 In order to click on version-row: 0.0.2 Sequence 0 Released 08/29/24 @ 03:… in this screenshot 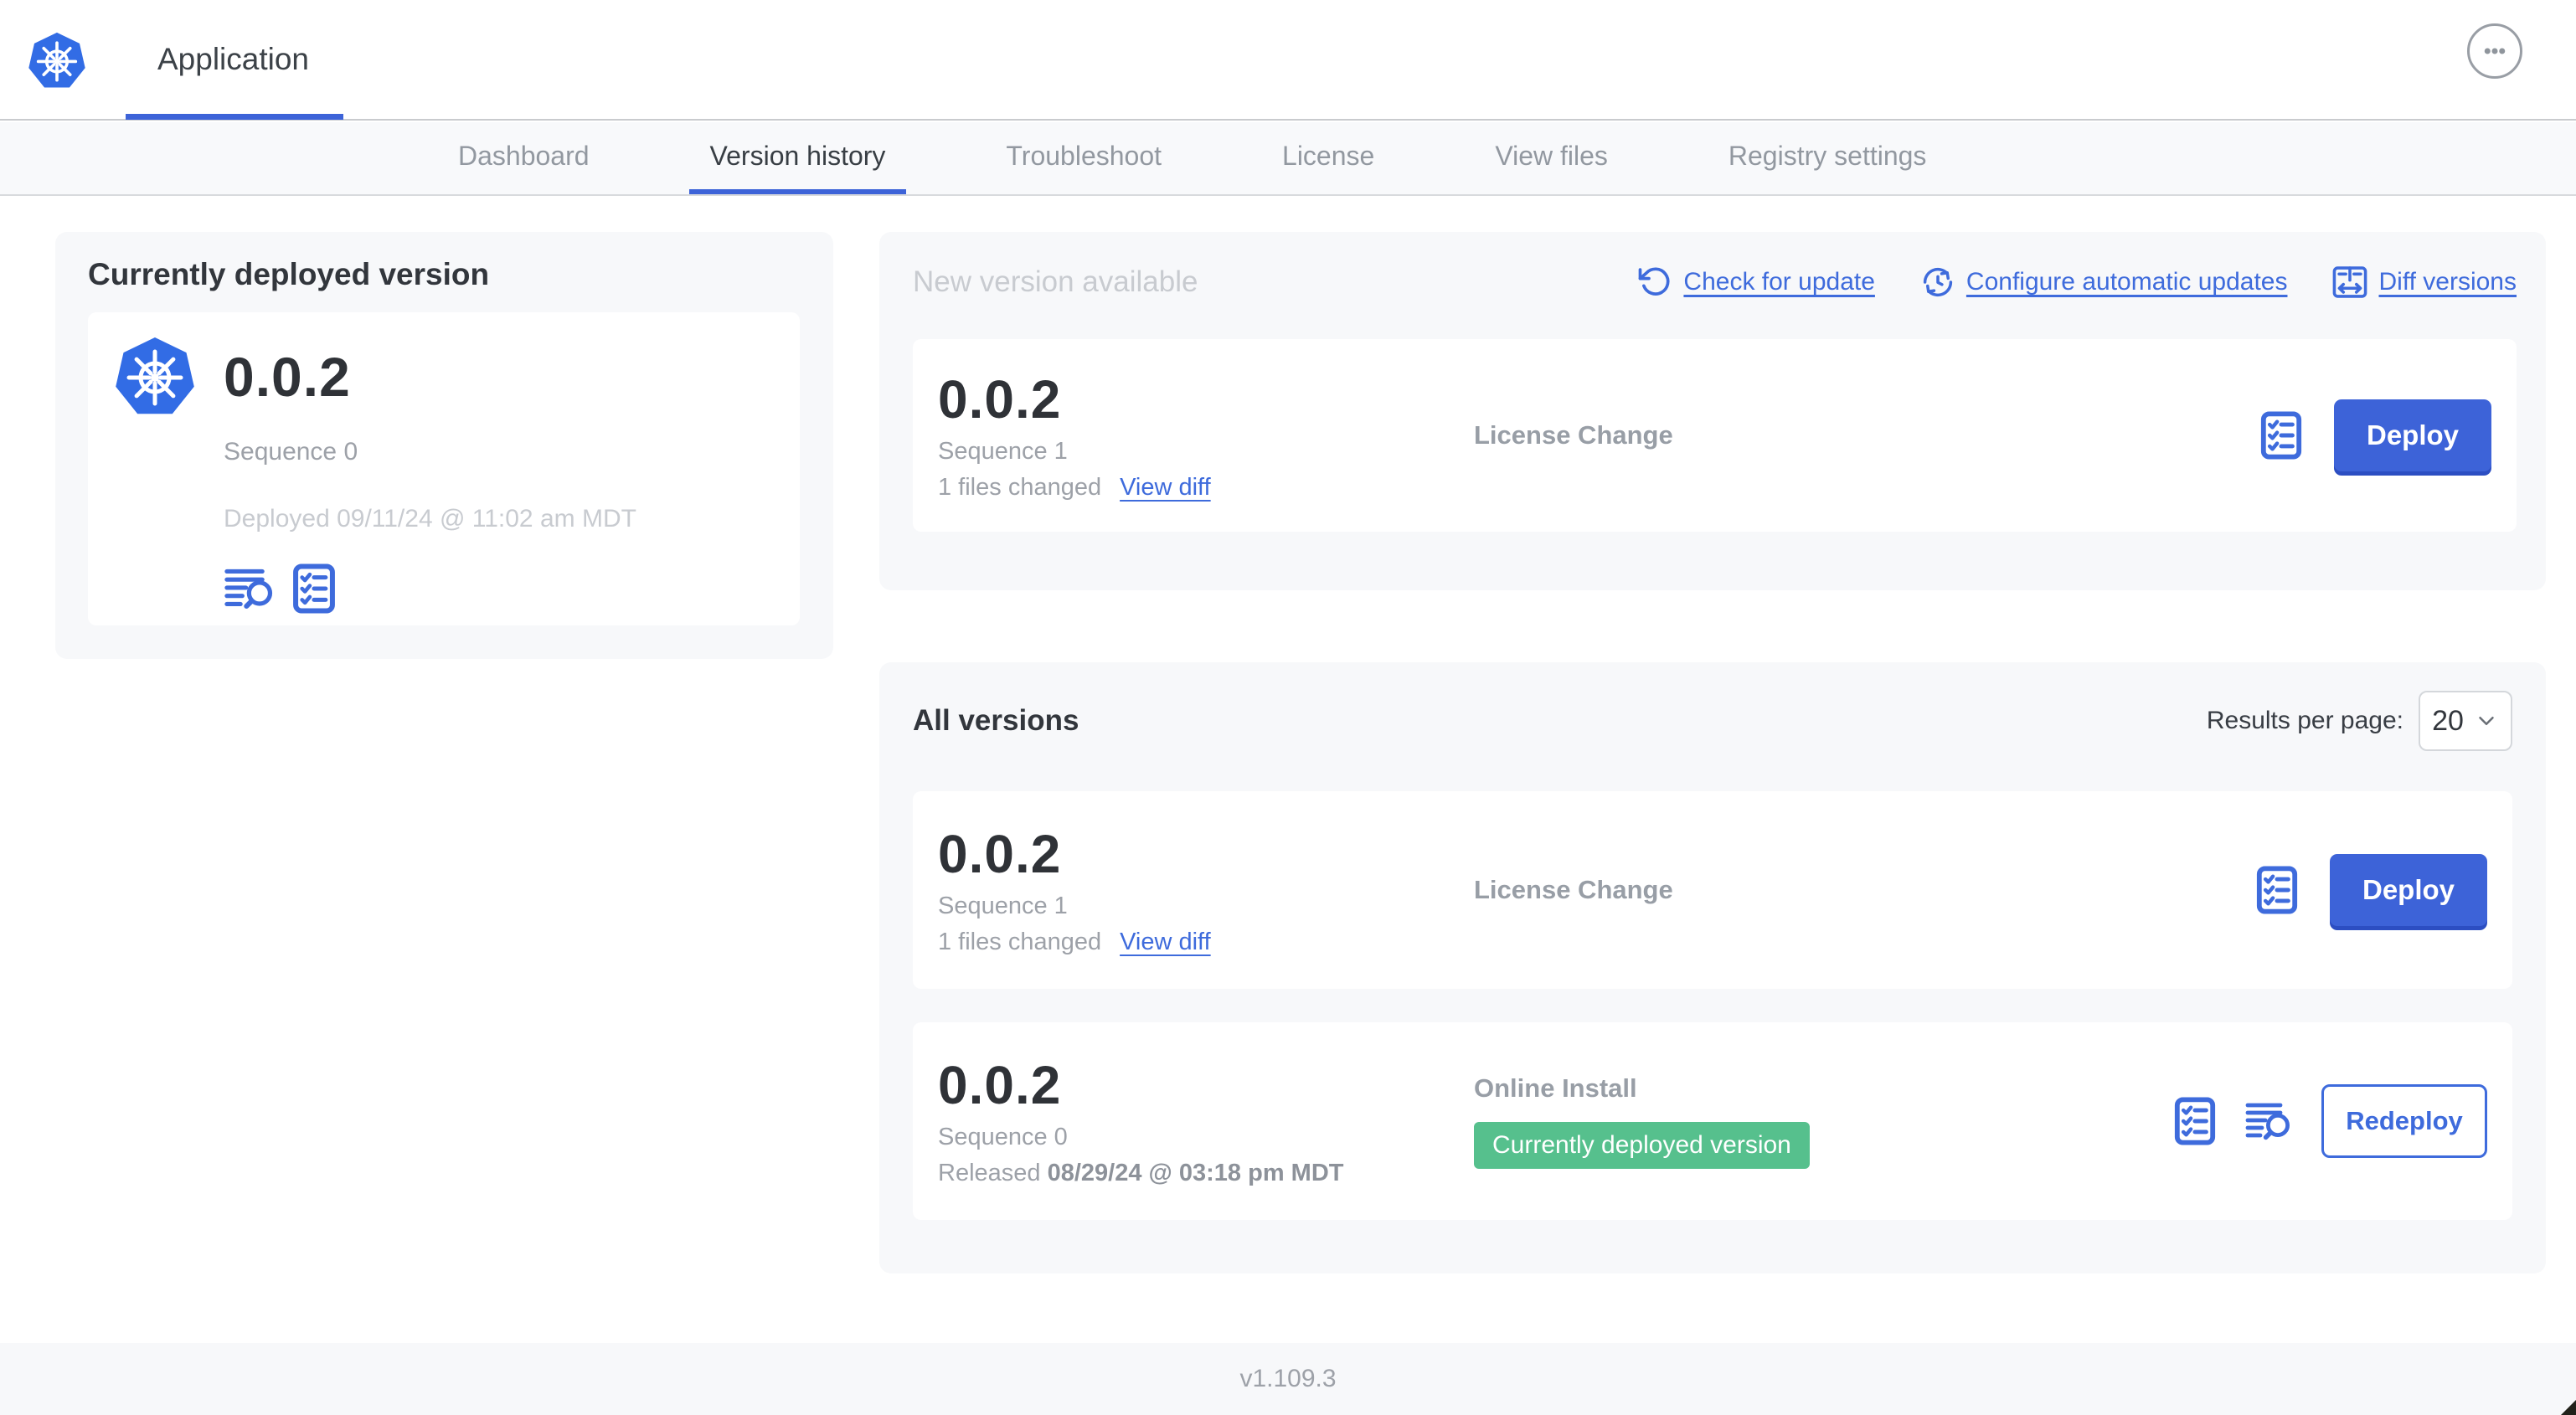, I will do `click(1712, 1121)`.